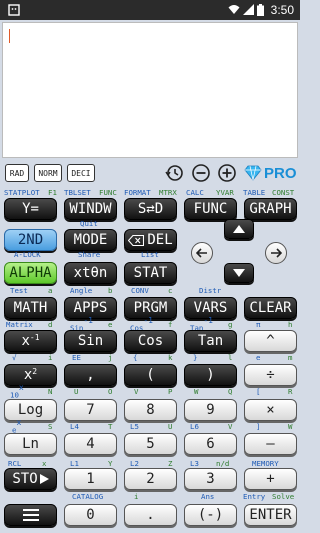  Describe the element at coordinates (108, 192) in the screenshot. I see `label-func-top: FUNC` at that location.